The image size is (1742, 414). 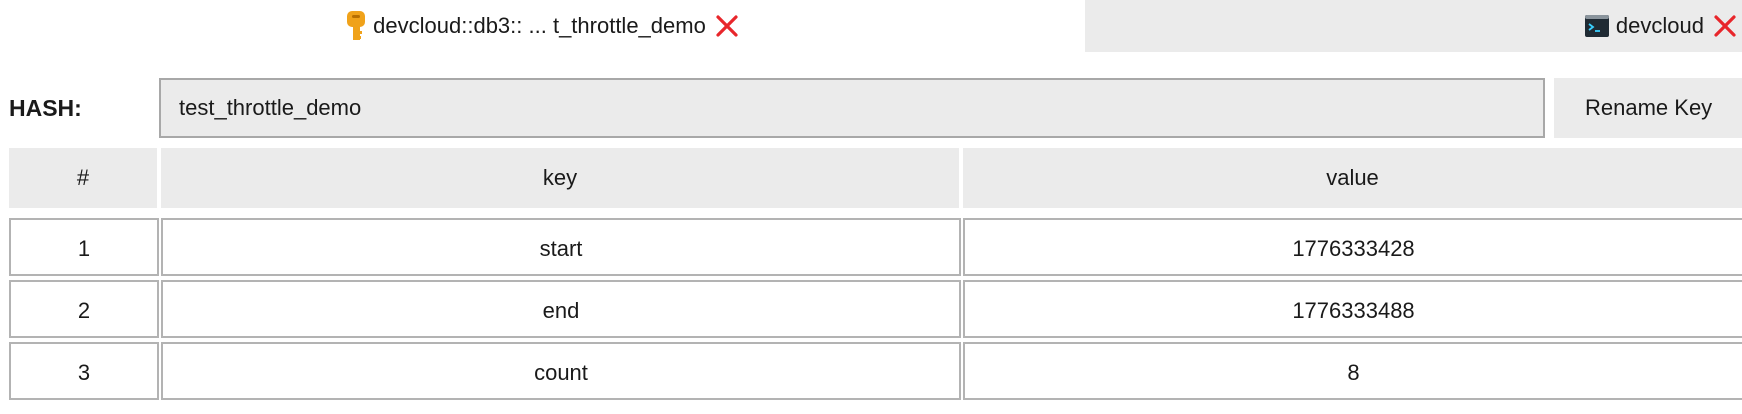 What do you see at coordinates (560, 178) in the screenshot?
I see `column-header-key: key` at bounding box center [560, 178].